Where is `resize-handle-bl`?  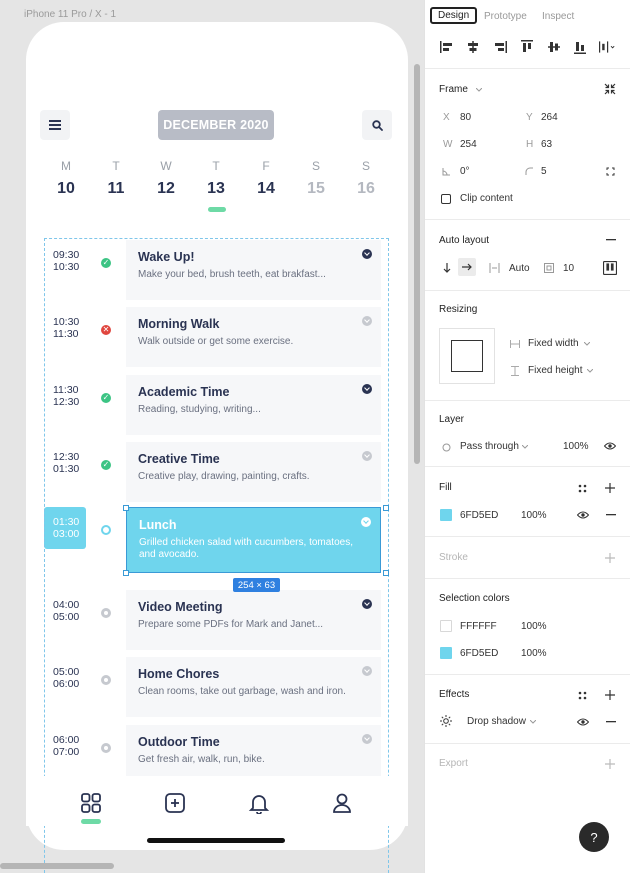
resize-handle-bl is located at coordinates (126, 573).